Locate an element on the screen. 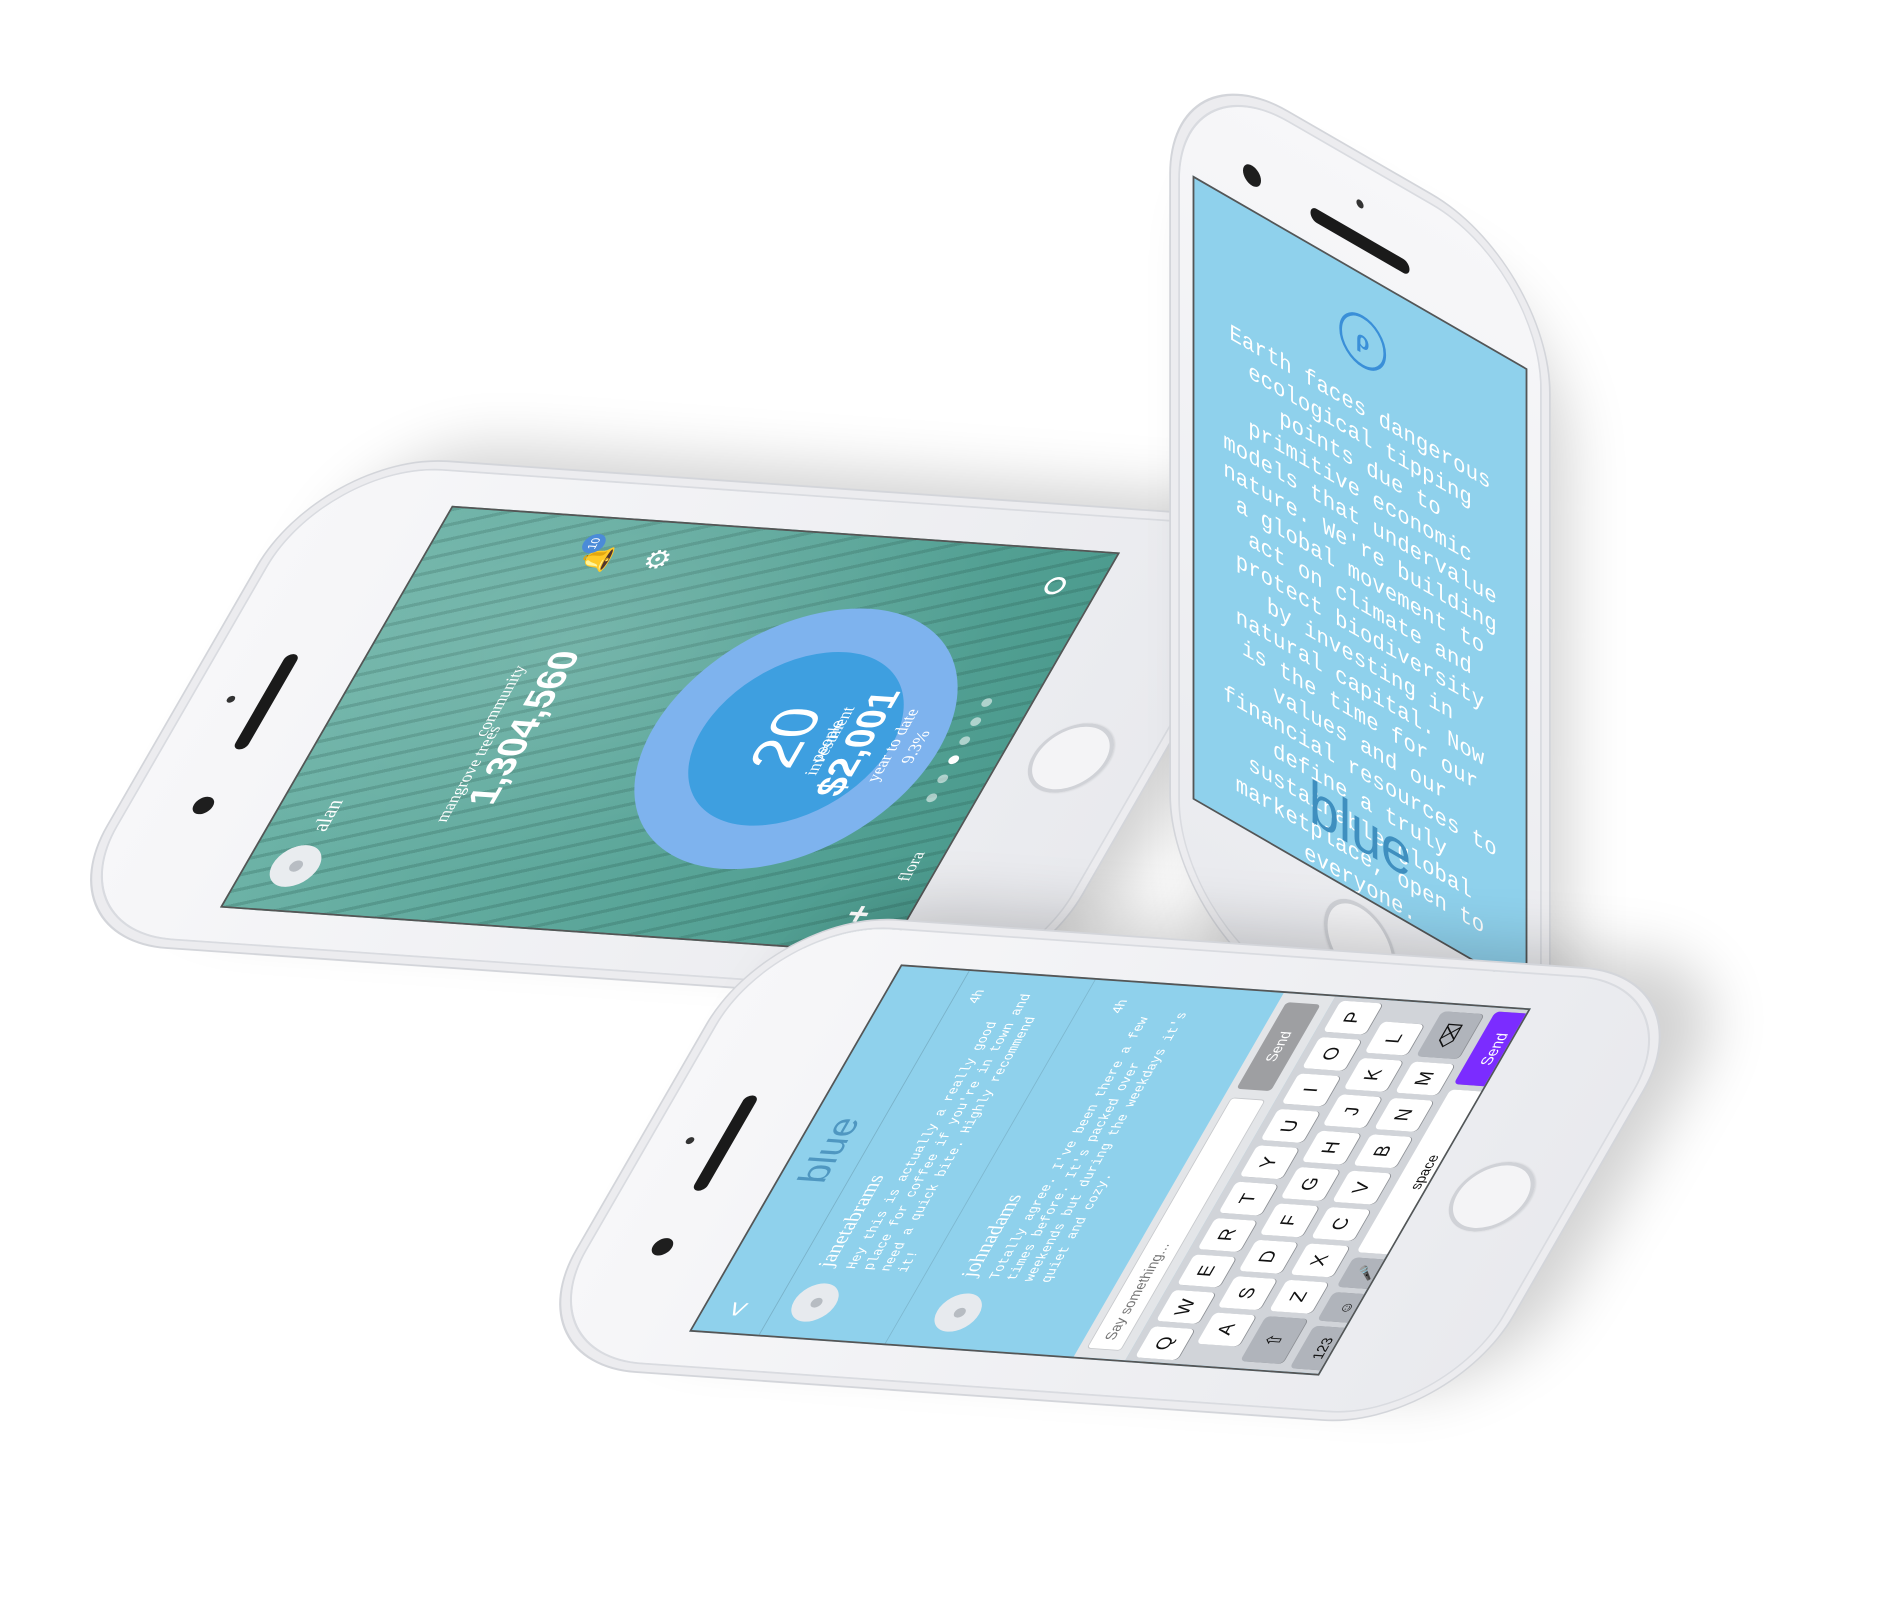 This screenshot has height=1611, width=1887. key-g: G is located at coordinates (1310, 1184).